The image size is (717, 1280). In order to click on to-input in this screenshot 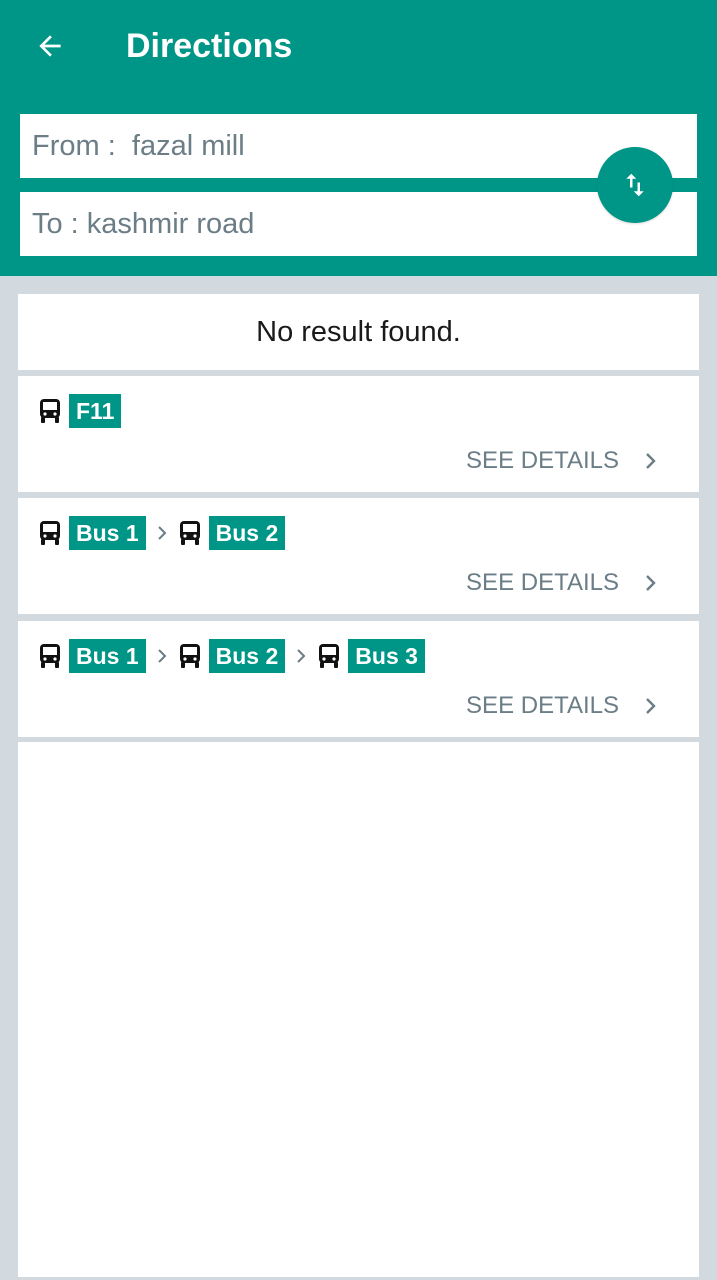, I will do `click(312, 224)`.